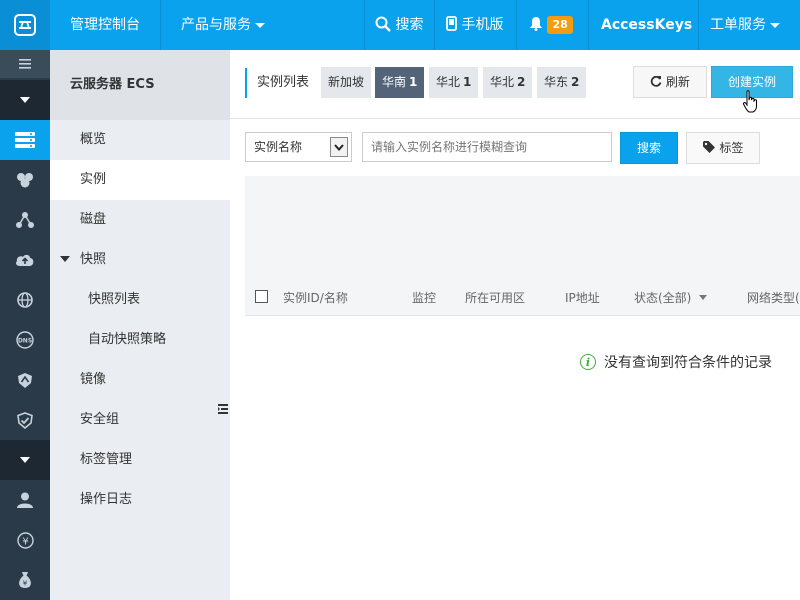 This screenshot has height=600, width=800. Describe the element at coordinates (140, 220) in the screenshot. I see `sidebar-item-disks: 磁盘` at that location.